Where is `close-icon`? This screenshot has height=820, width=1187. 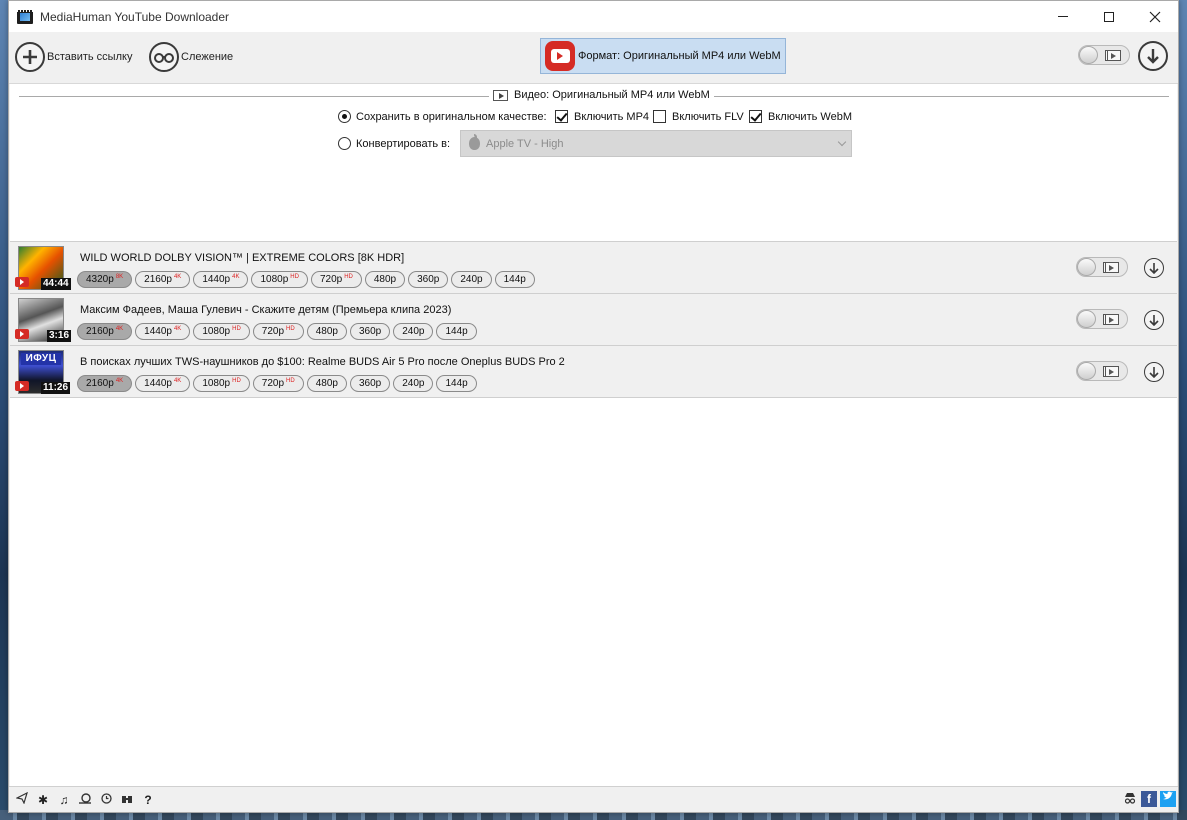
close-icon is located at coordinates (1155, 16).